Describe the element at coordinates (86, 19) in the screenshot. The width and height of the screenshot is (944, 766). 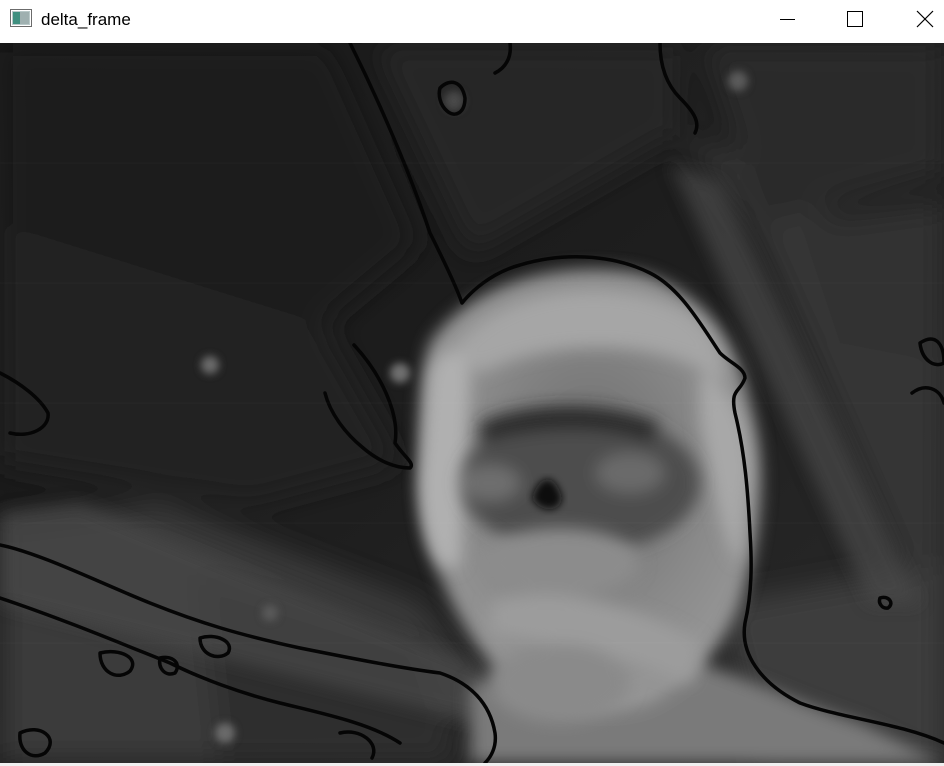
I see `window-title: delta_frame` at that location.